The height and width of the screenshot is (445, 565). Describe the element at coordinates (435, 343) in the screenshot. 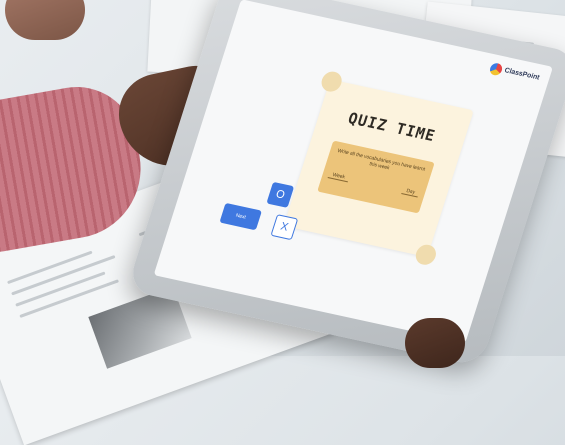

I see `hand-bottom-right` at that location.